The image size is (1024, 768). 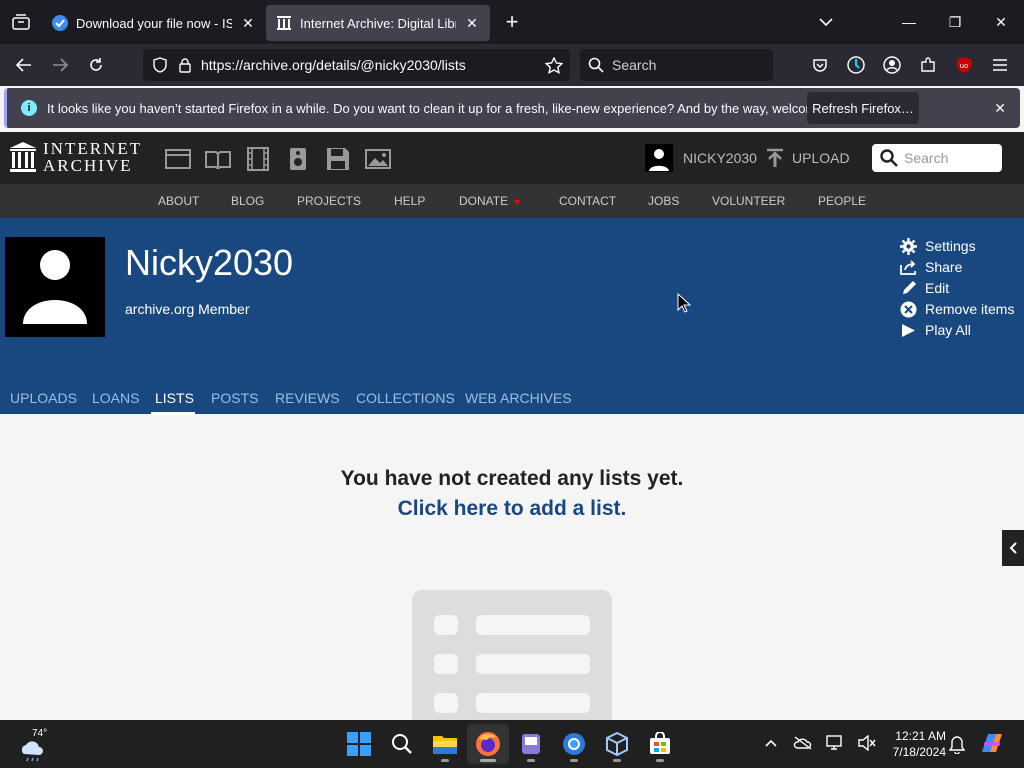 I want to click on play-all-action: Play All, so click(x=957, y=330).